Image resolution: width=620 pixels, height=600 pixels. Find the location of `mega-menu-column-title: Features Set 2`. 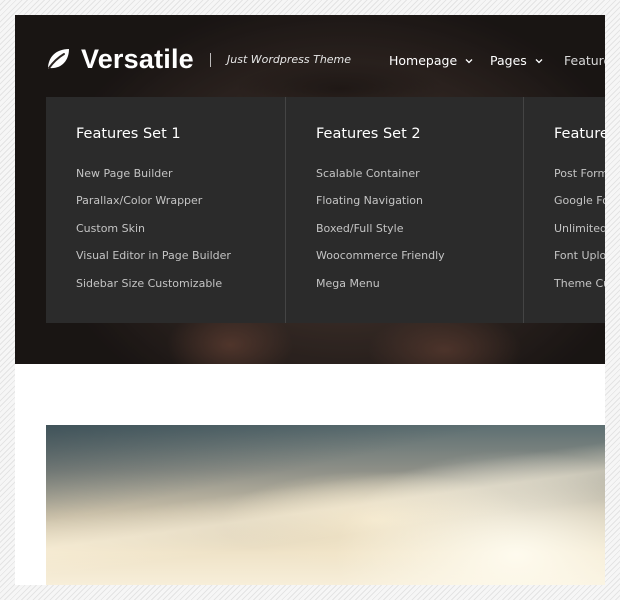

mega-menu-column-title: Features Set 2 is located at coordinates (368, 134).